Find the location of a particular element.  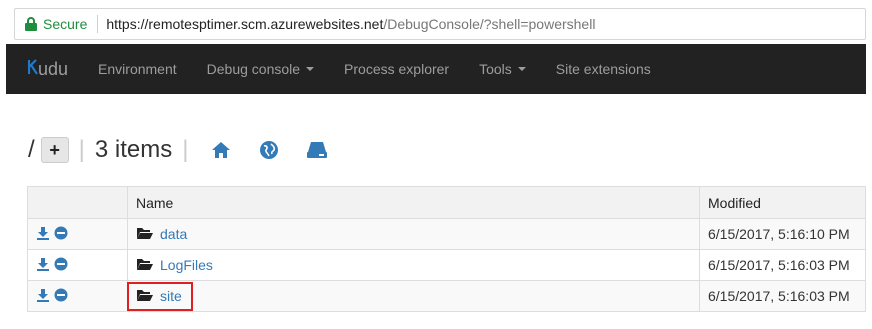

globe-icon is located at coordinates (269, 150).